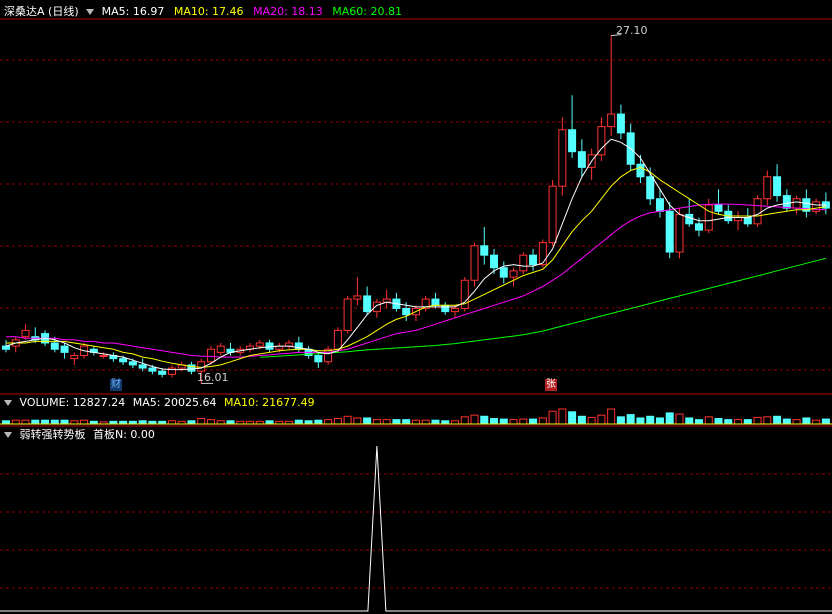  What do you see at coordinates (208, 11) in the screenshot?
I see `ma10-label: MA10: 17.46` at bounding box center [208, 11].